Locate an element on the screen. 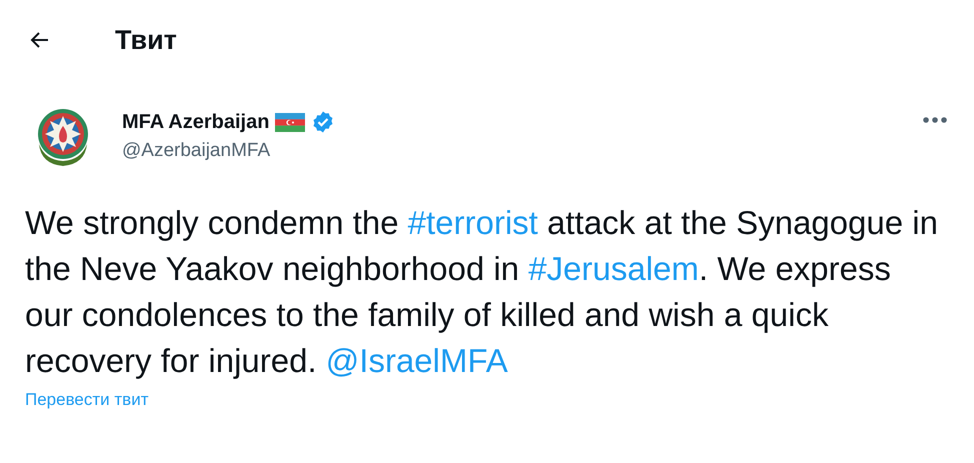  account-name: MFA Azerbaijan is located at coordinates (196, 122).